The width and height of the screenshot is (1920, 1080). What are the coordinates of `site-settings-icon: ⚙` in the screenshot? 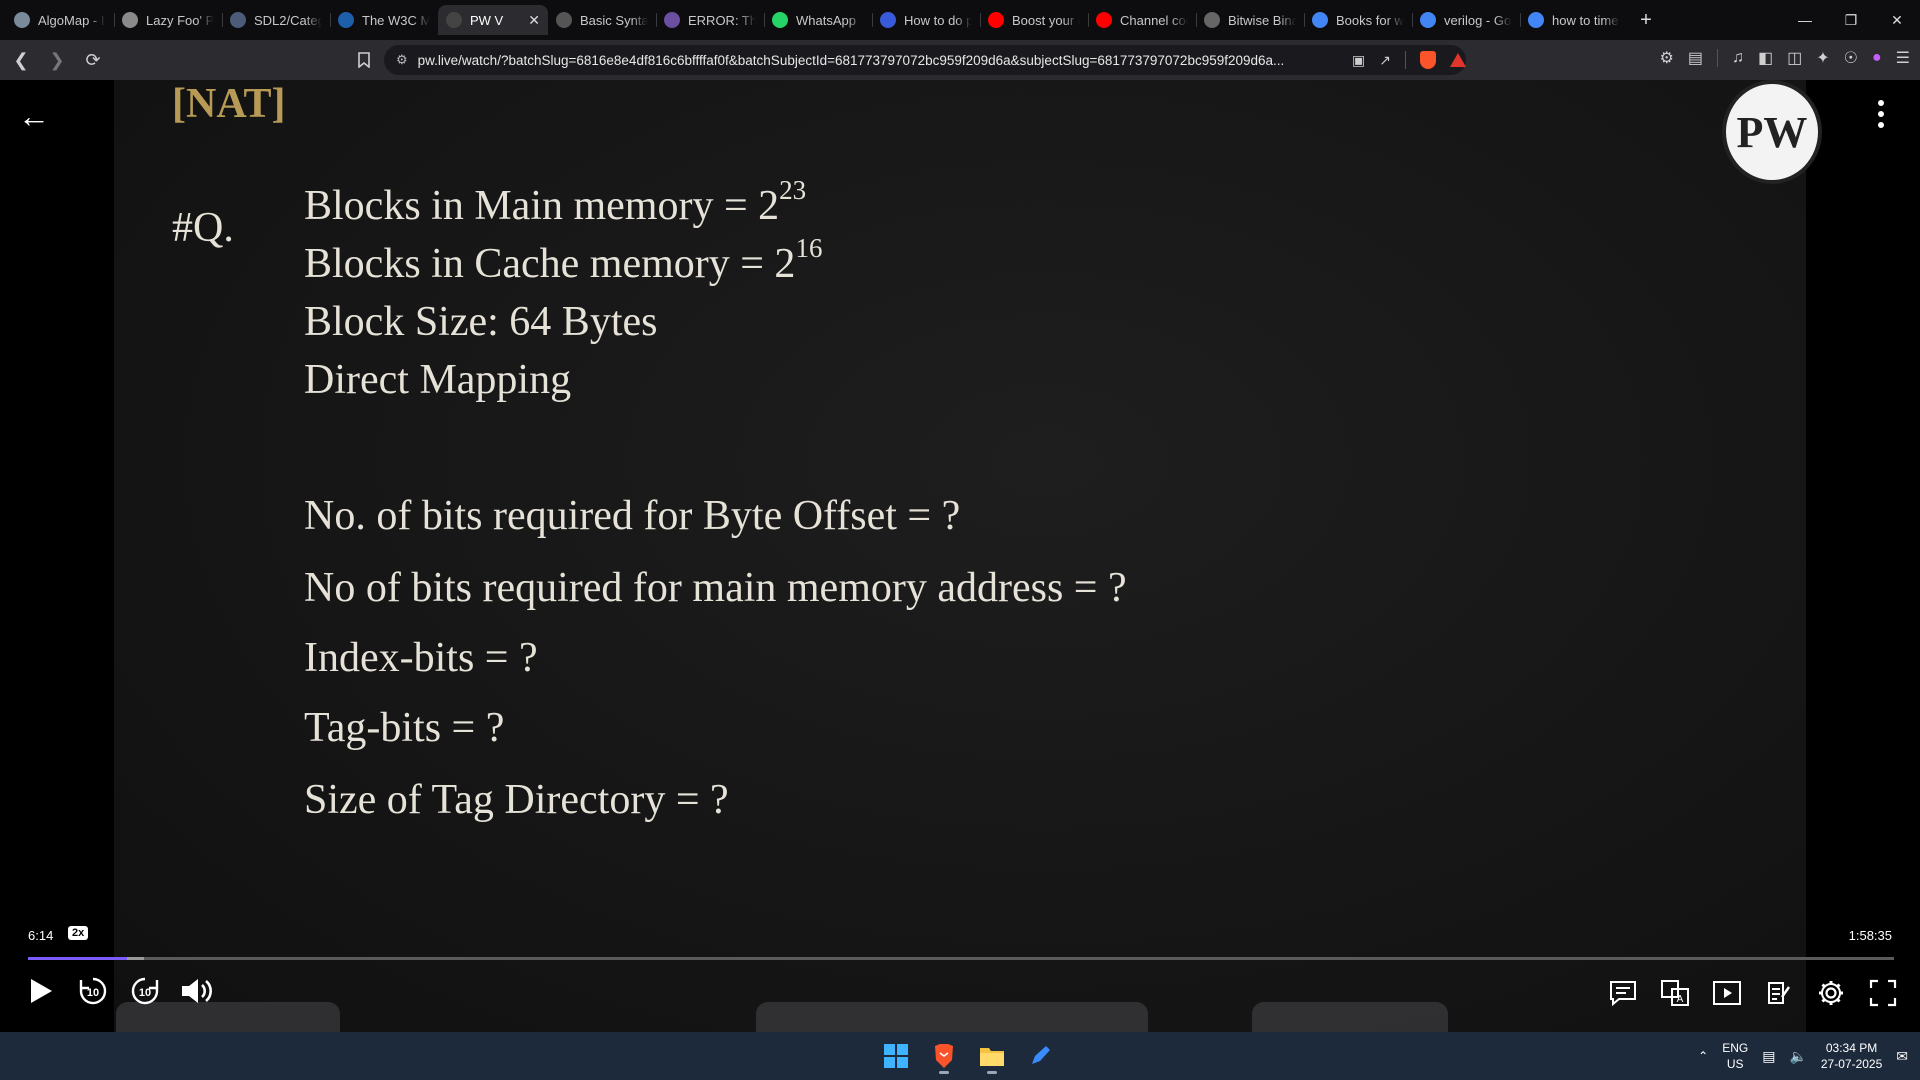 It's located at (402, 60).